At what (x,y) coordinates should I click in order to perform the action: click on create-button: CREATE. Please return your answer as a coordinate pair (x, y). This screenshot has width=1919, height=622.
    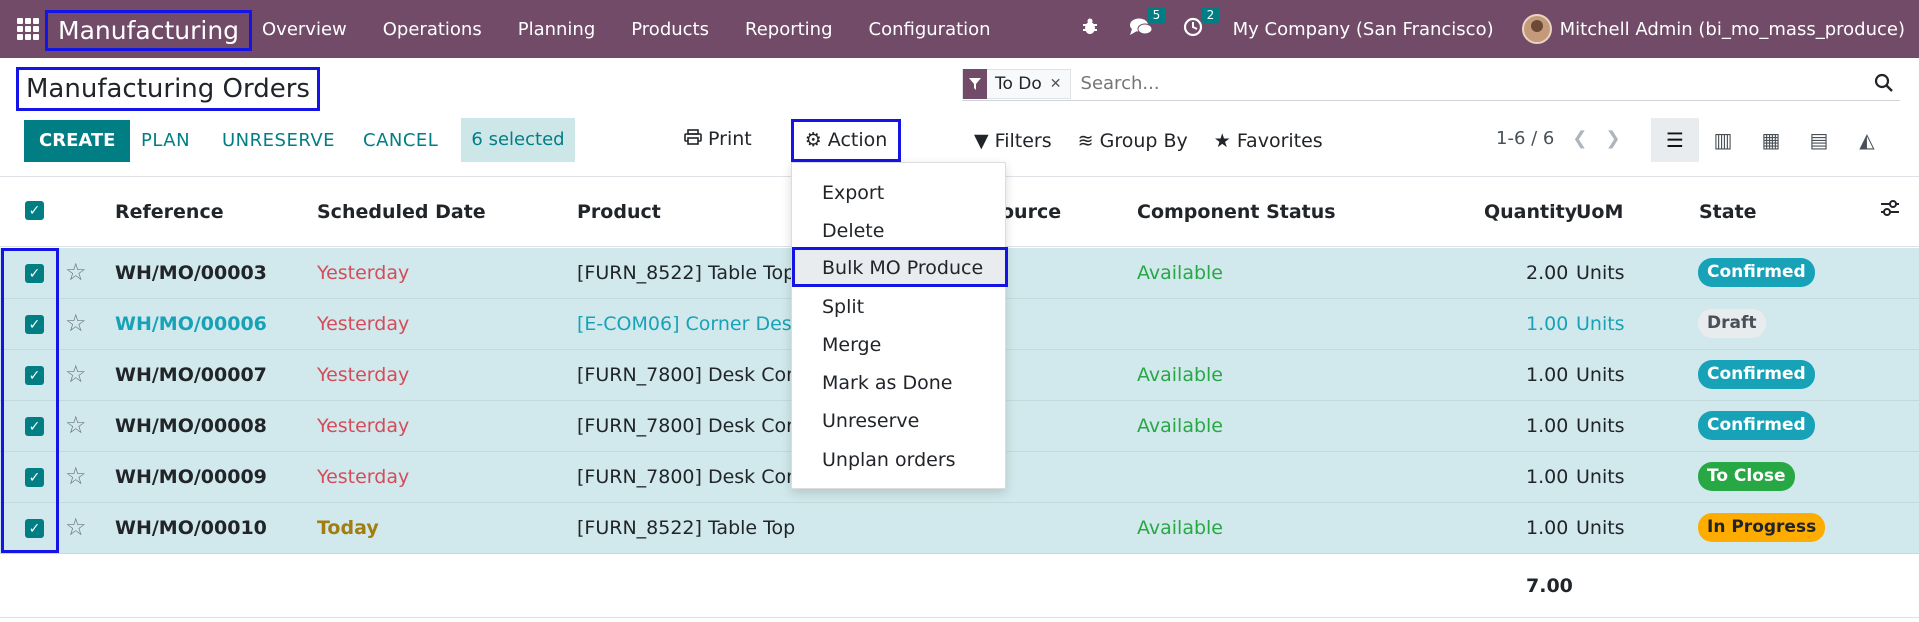
    Looking at the image, I should click on (77, 141).